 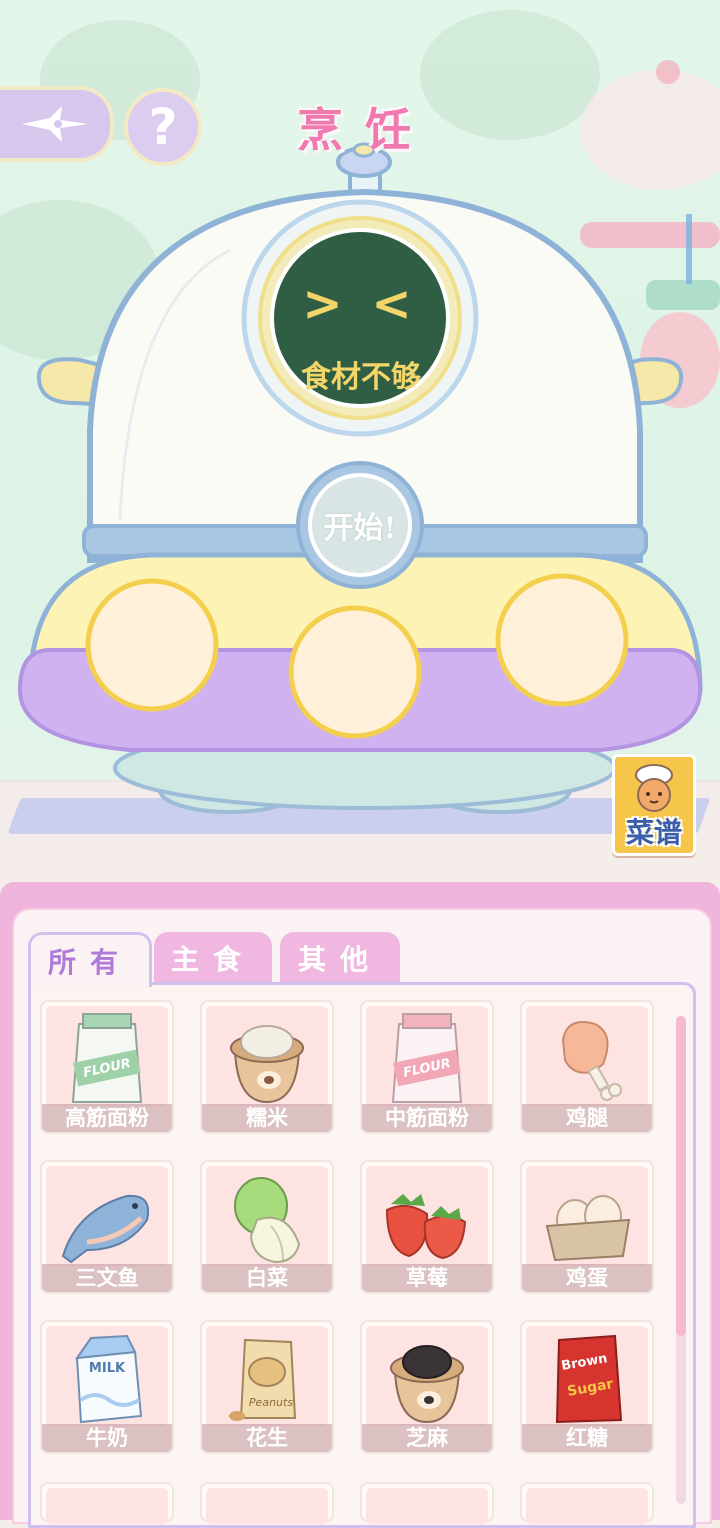 I want to click on sesame-sack-icon, so click(x=427, y=1384).